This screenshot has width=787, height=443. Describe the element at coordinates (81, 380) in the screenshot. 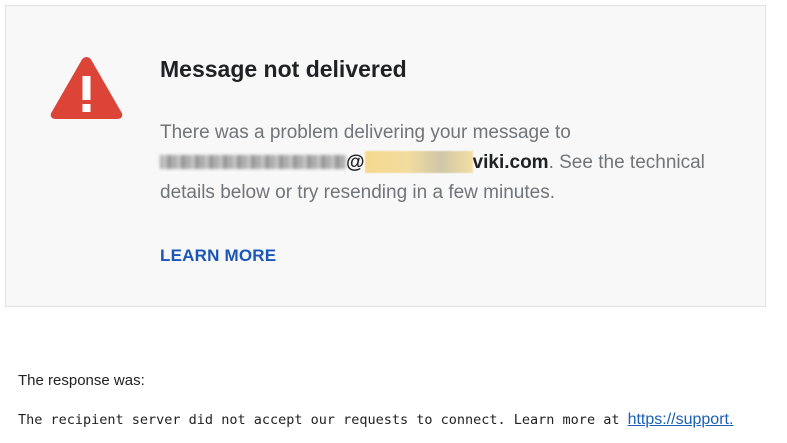

I see `response-label: The response was:` at that location.